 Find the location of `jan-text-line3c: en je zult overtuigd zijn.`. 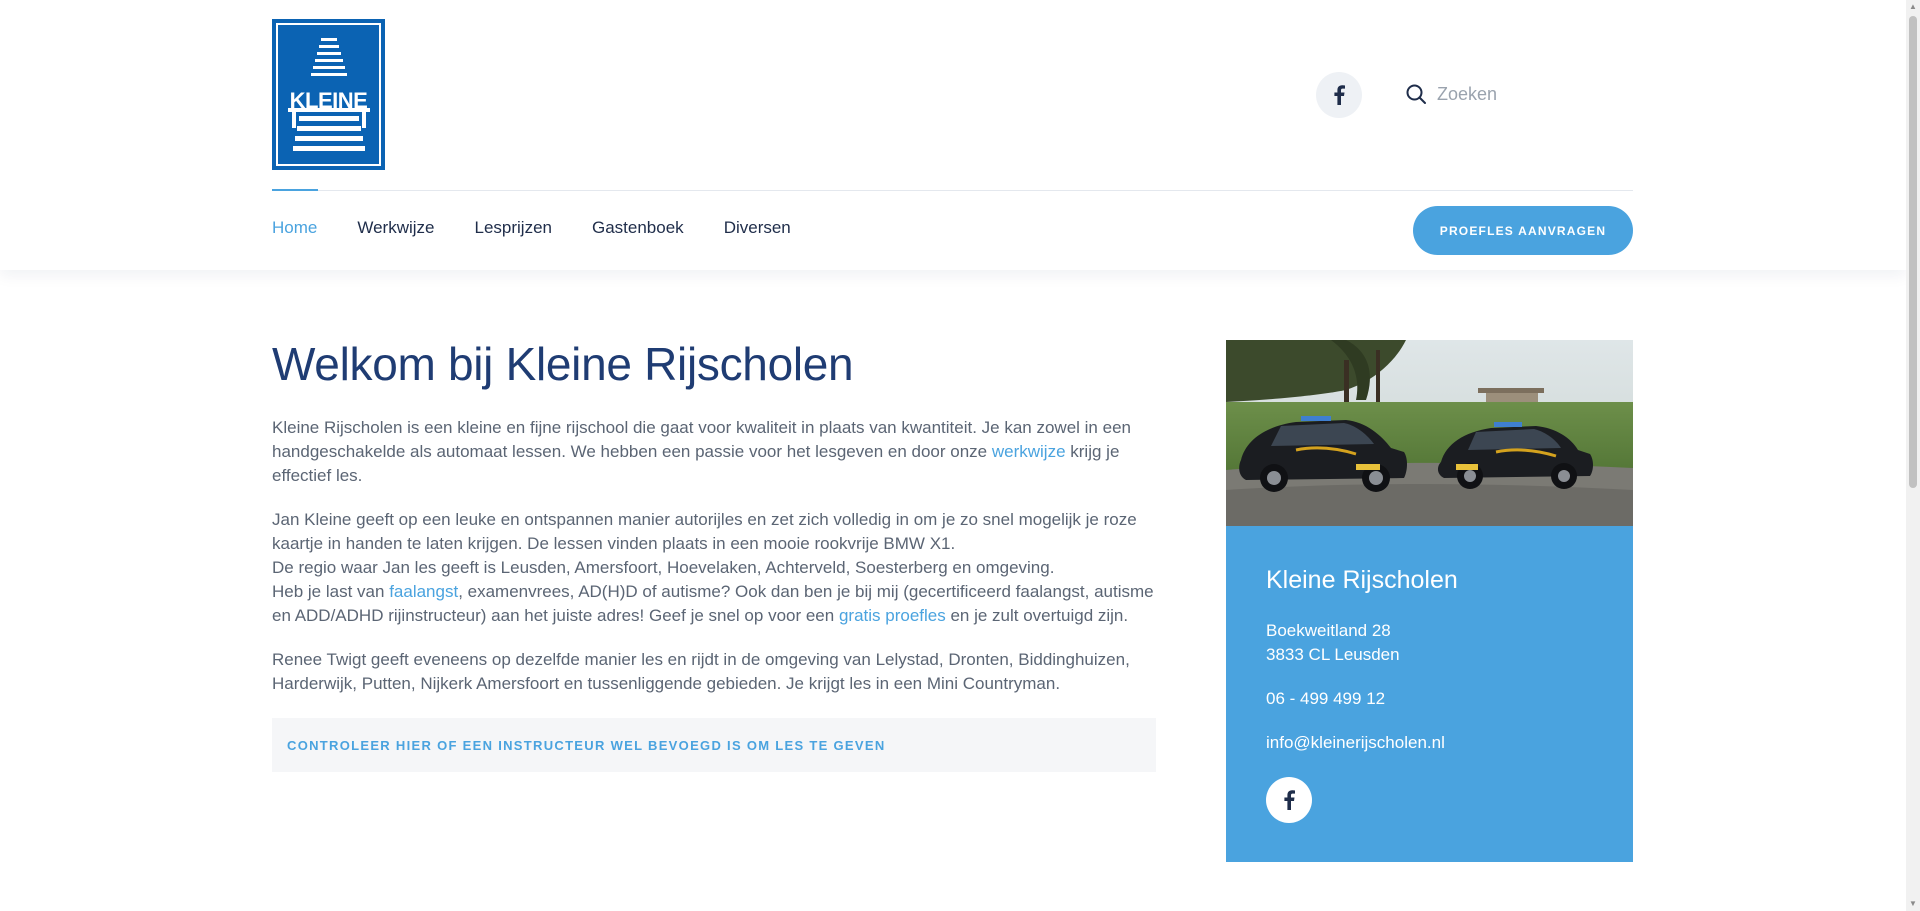

jan-text-line3c: en je zult overtuigd zijn. is located at coordinates (1037, 615).